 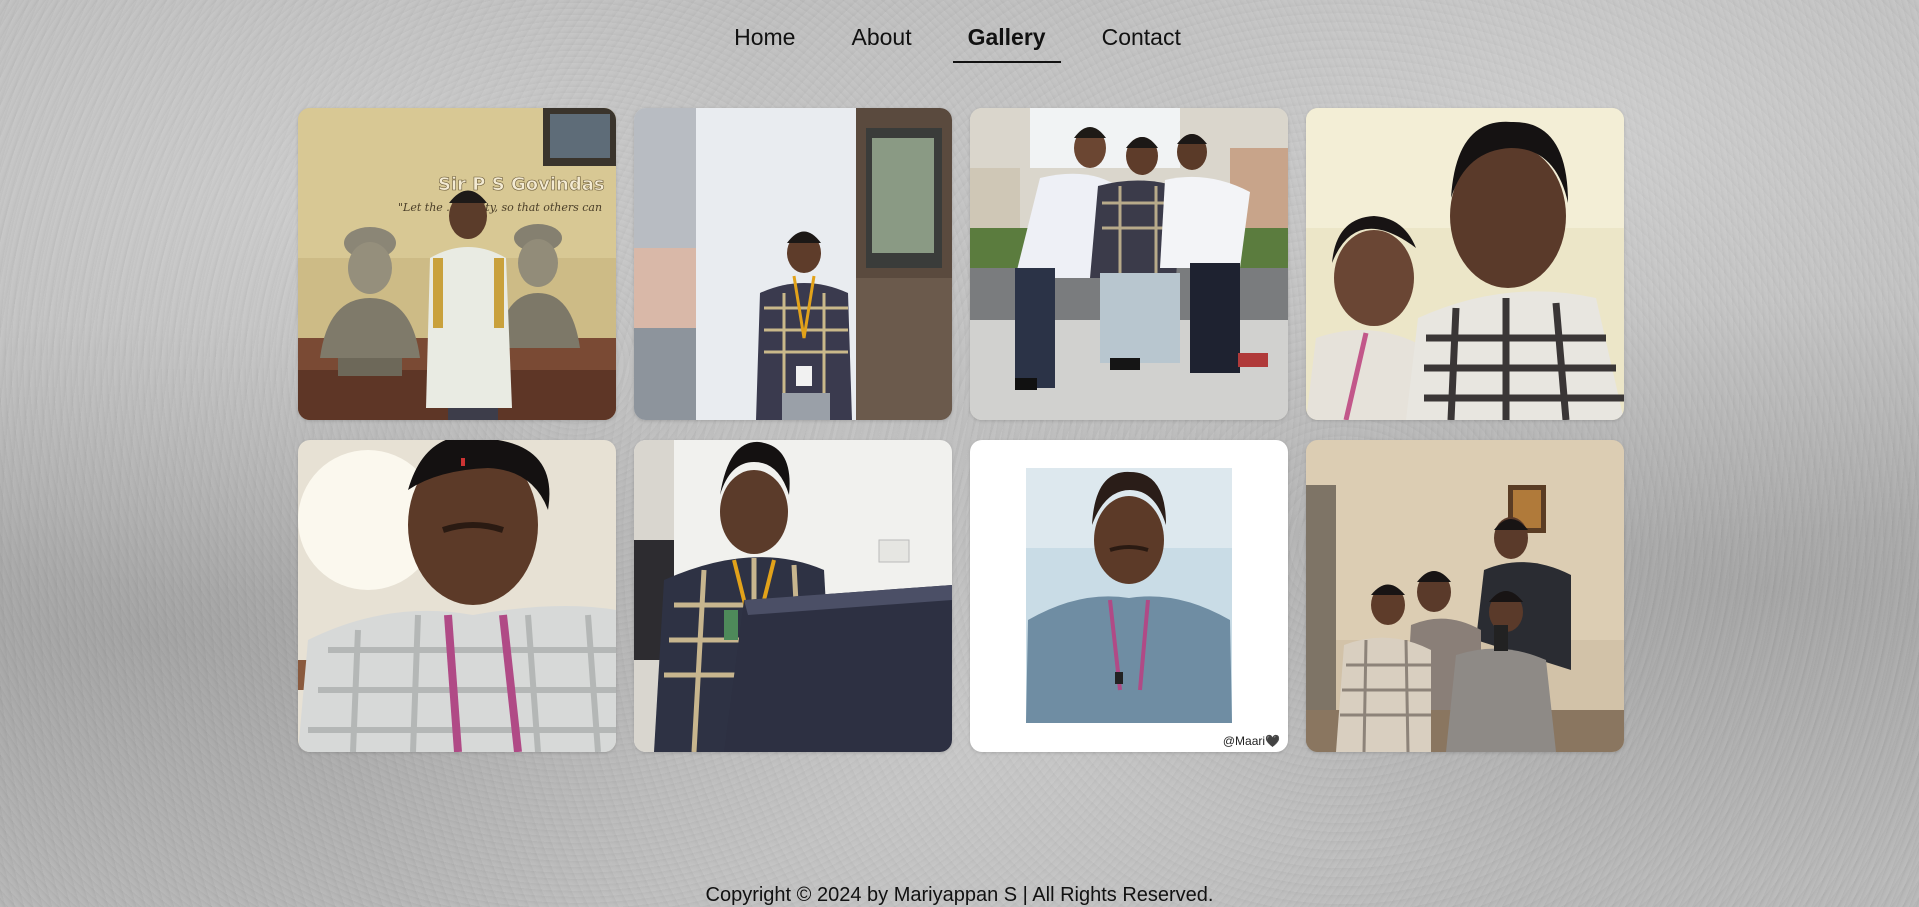 I want to click on nav-home-link: Home, so click(x=764, y=42).